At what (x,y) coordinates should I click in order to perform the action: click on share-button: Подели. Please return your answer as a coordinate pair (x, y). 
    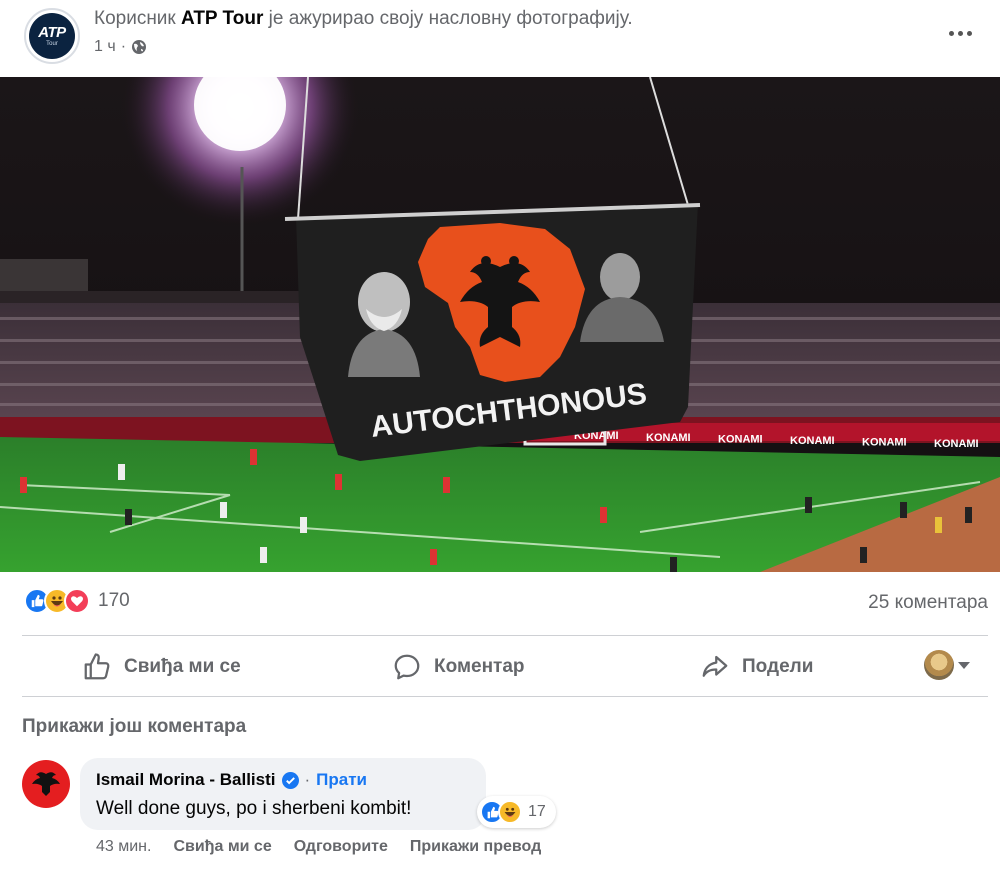
    Looking at the image, I should click on (756, 667).